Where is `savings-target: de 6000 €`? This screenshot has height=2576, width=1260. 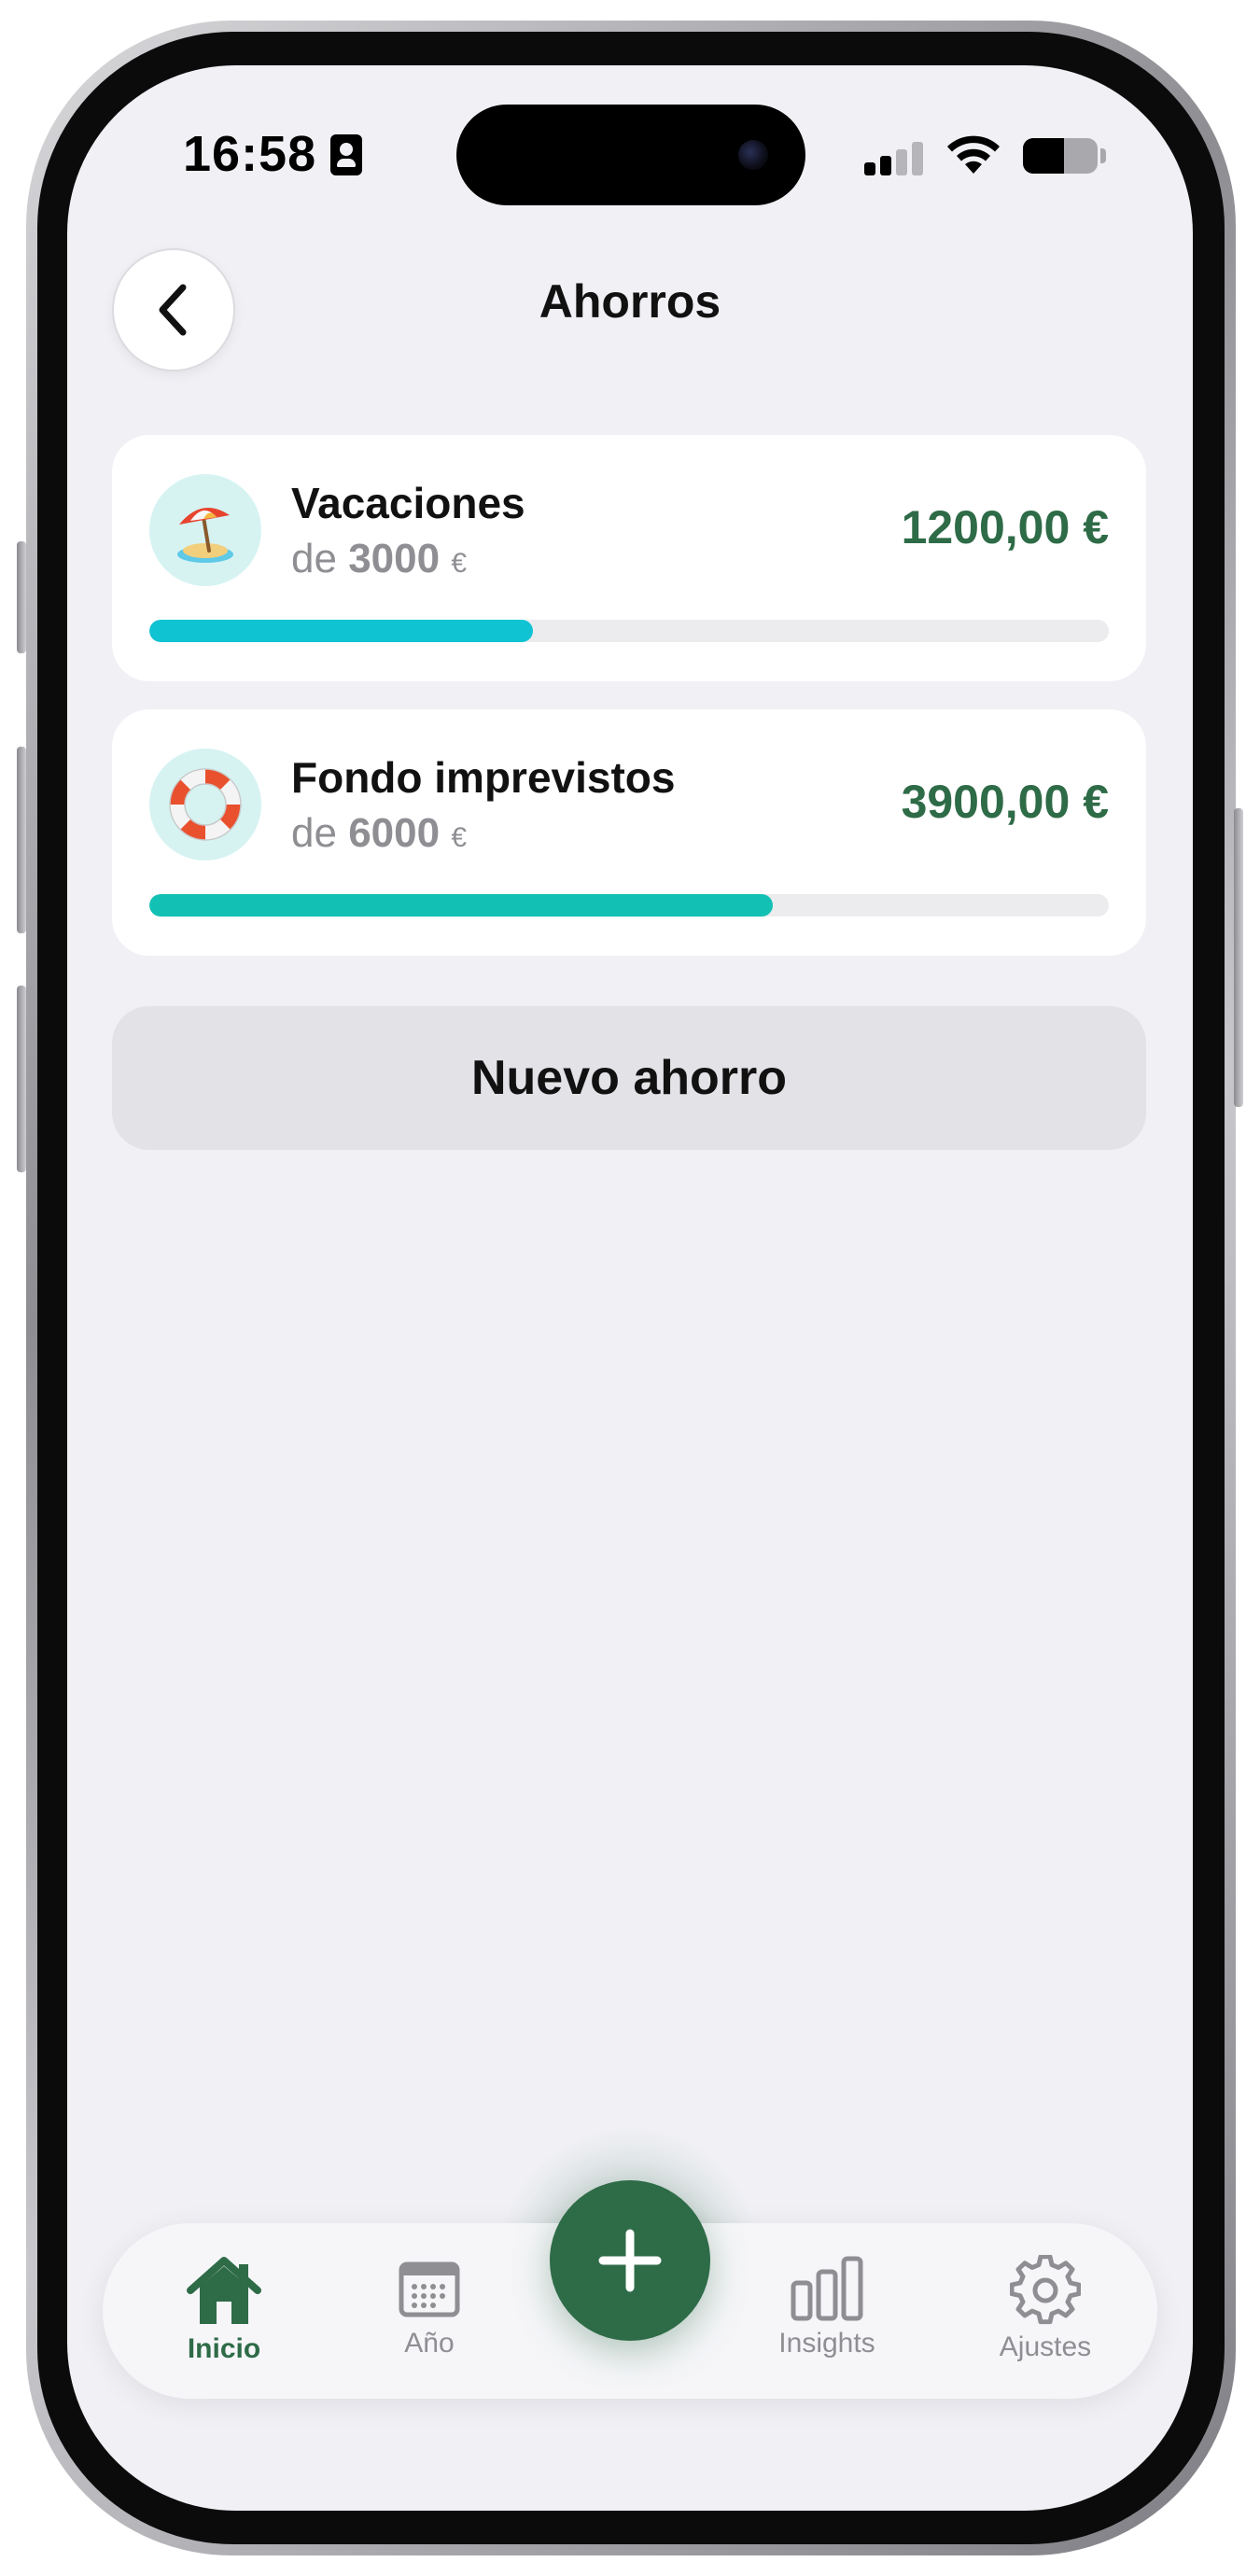 savings-target: de 6000 € is located at coordinates (379, 833).